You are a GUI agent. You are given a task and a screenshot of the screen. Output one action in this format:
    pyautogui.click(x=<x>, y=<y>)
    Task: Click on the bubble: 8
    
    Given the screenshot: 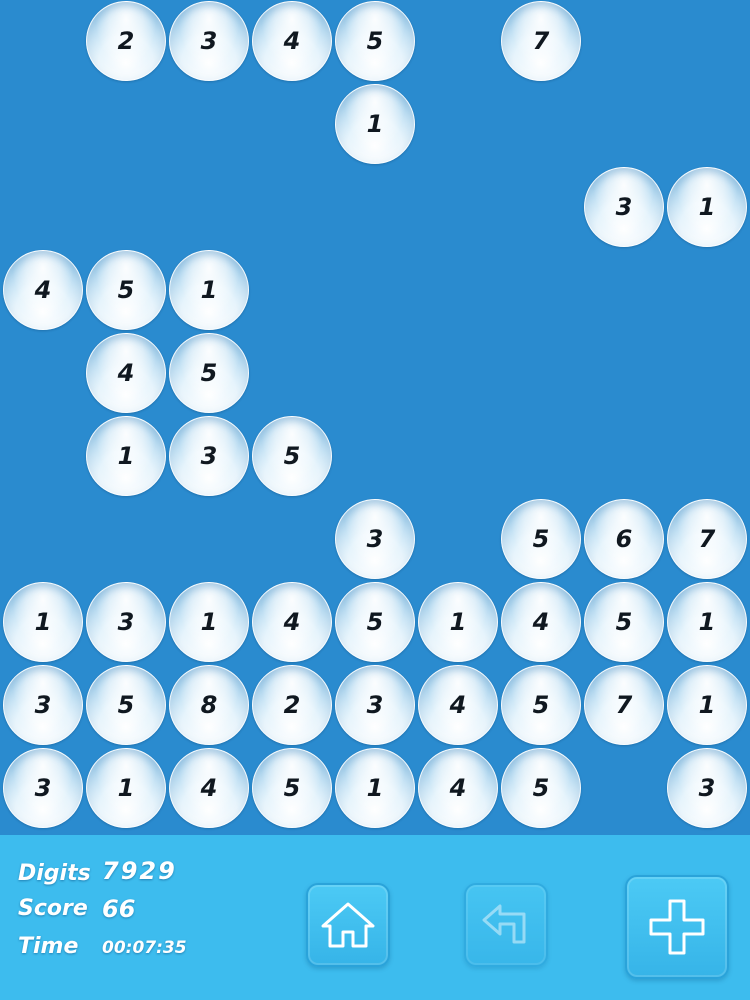 What is the action you would take?
    pyautogui.click(x=209, y=705)
    